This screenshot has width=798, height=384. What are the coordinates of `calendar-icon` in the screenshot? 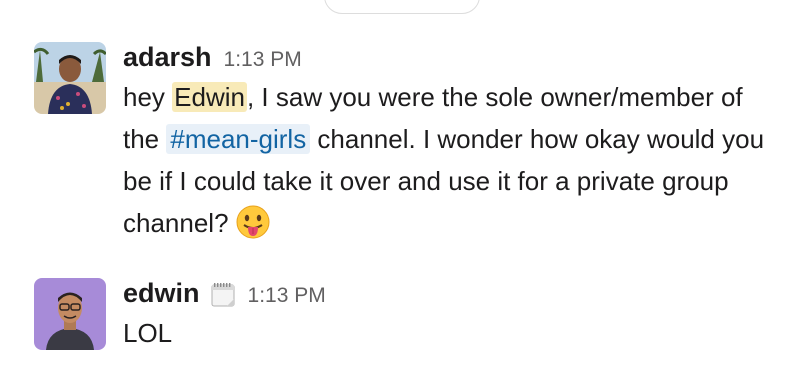 It's located at (223, 295).